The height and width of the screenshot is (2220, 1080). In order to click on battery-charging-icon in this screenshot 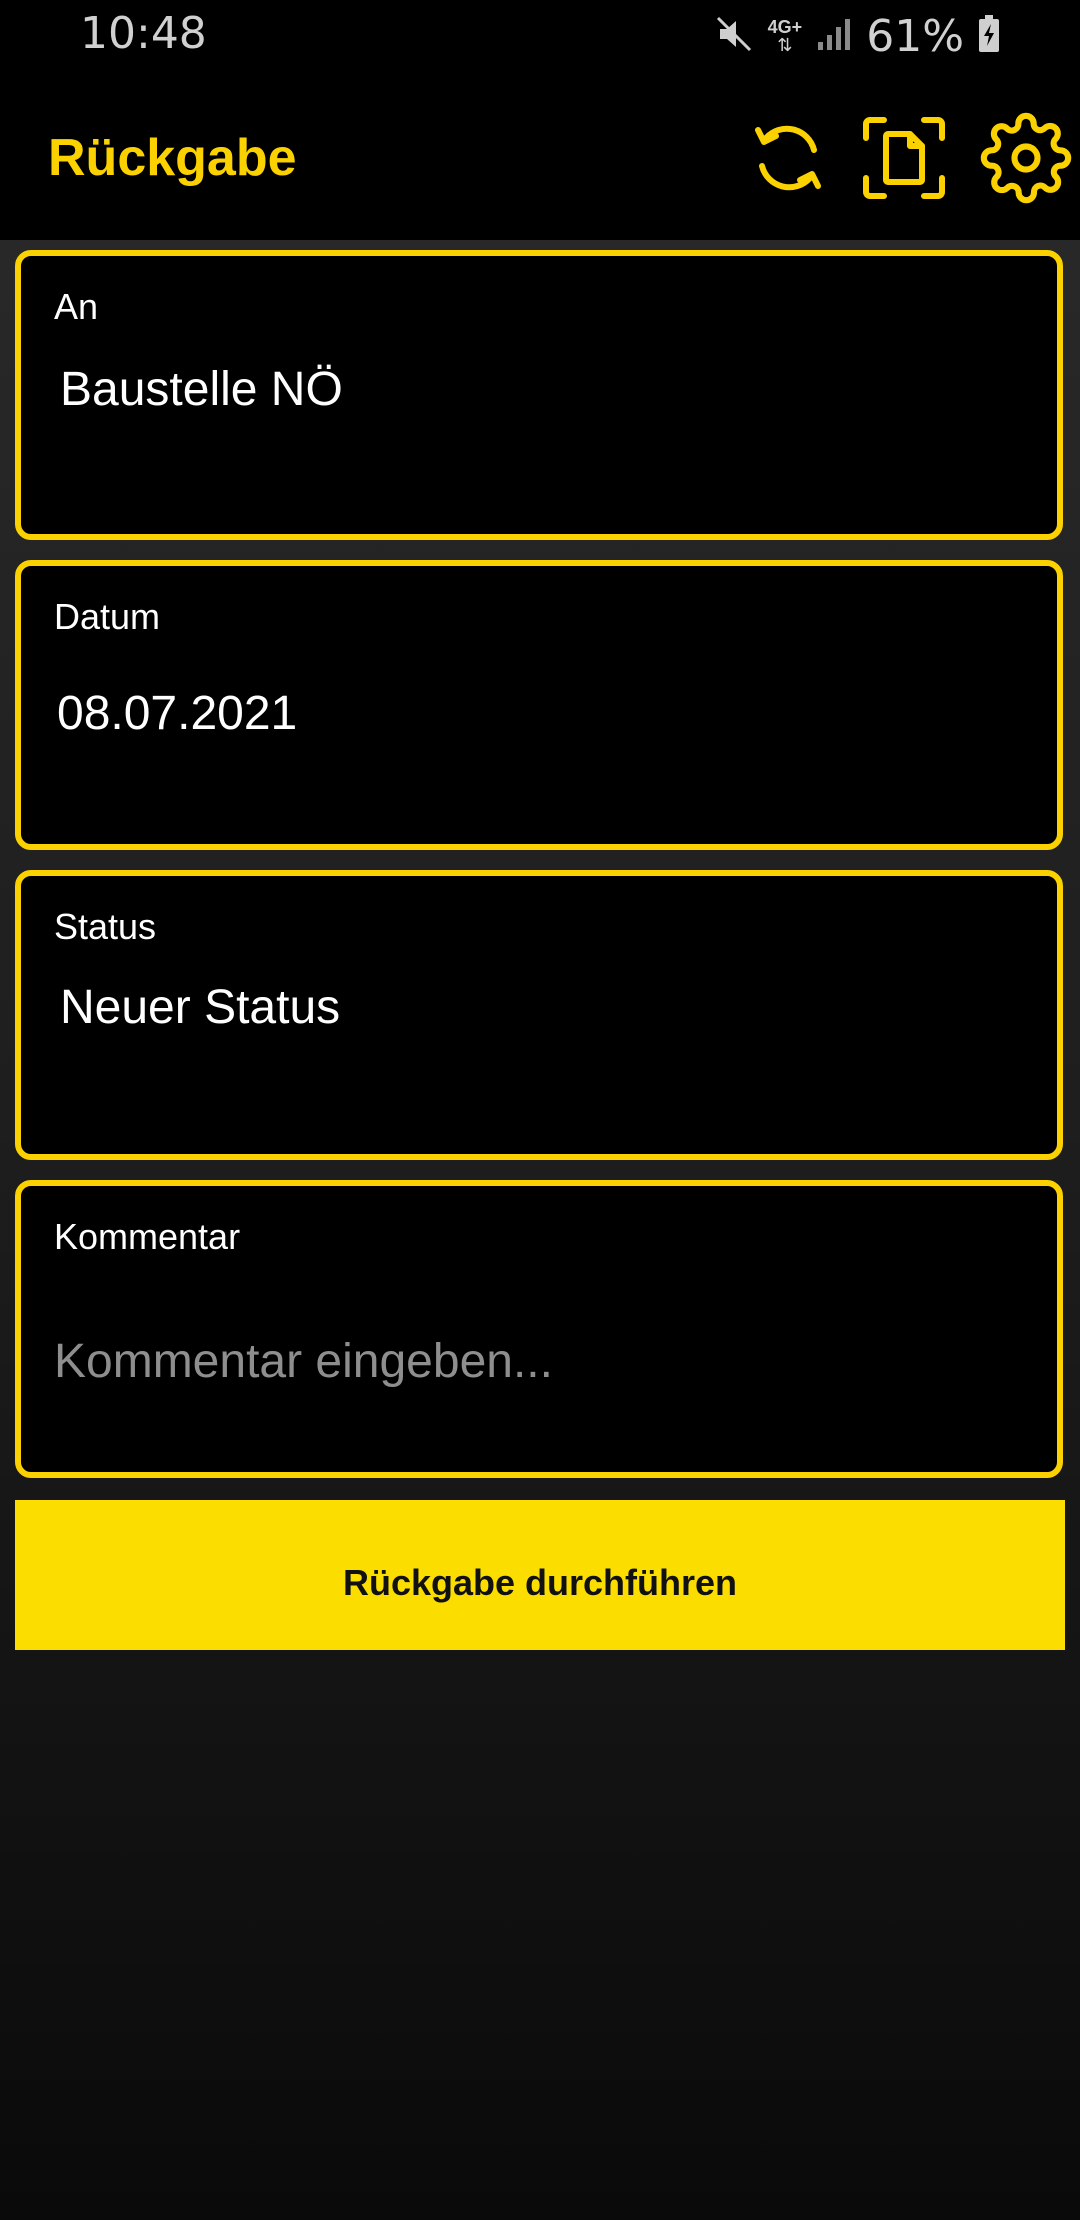, I will do `click(989, 36)`.